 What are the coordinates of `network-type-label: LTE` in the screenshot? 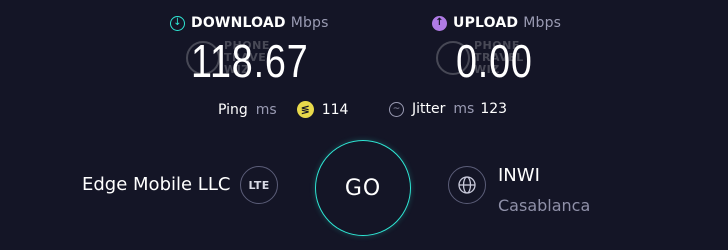 It's located at (259, 185).